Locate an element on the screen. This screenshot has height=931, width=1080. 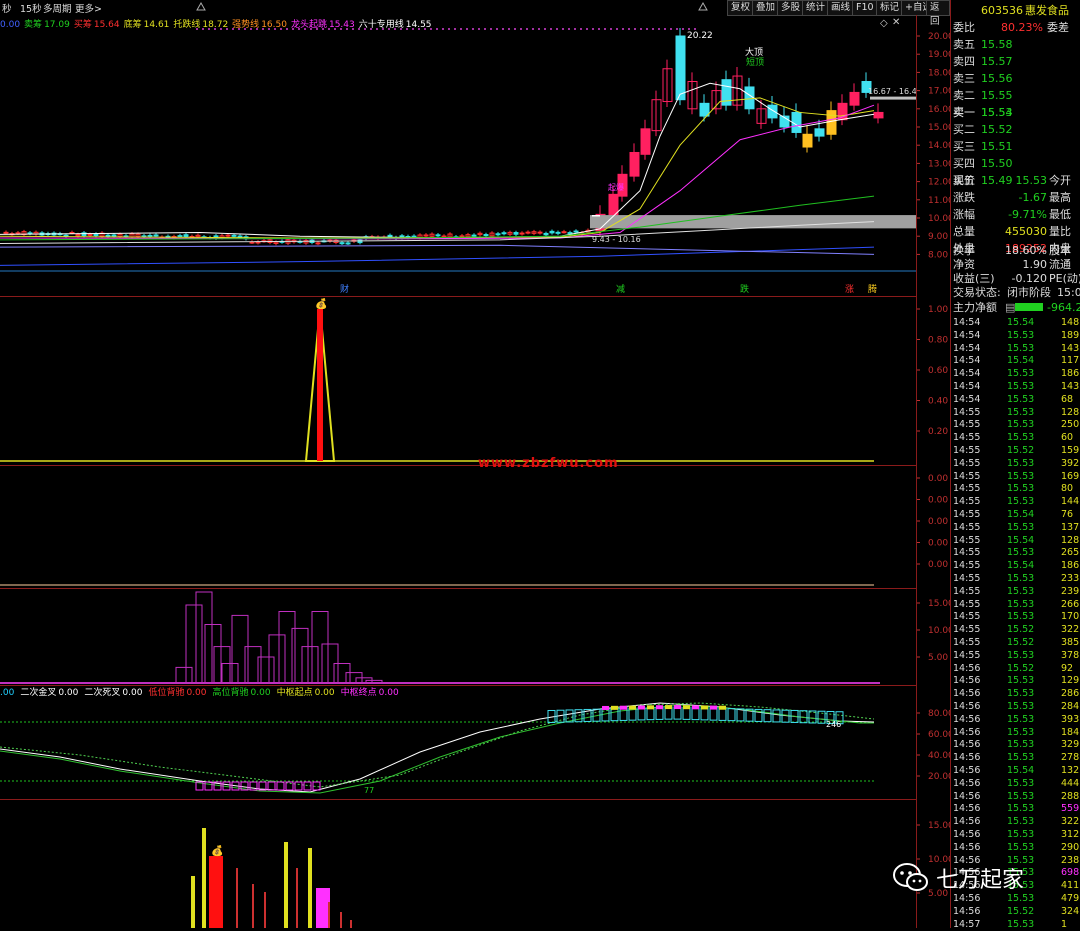
draw-line-button: 画线 is located at coordinates (841, 8).